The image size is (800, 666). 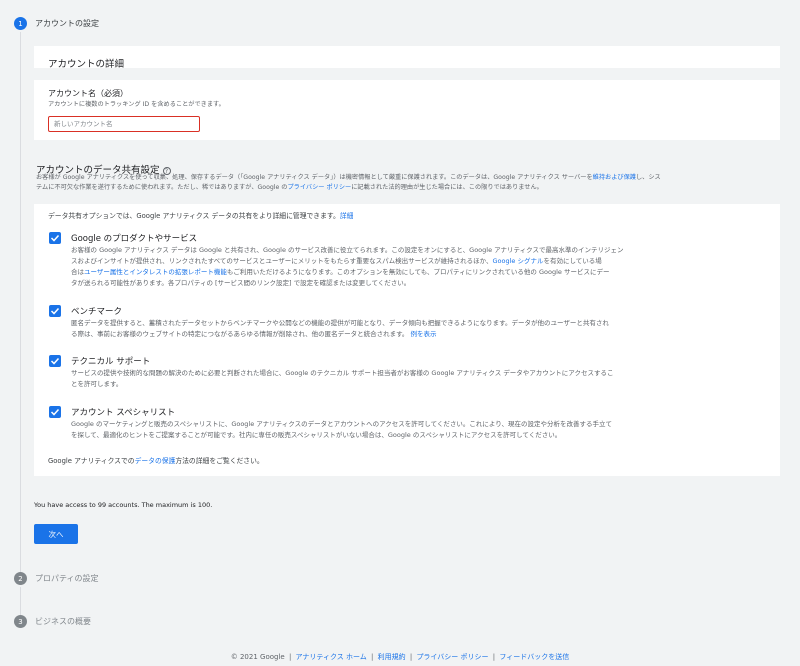 What do you see at coordinates (534, 657) in the screenshot?
I see `feedback-link: フィードバックを送信` at bounding box center [534, 657].